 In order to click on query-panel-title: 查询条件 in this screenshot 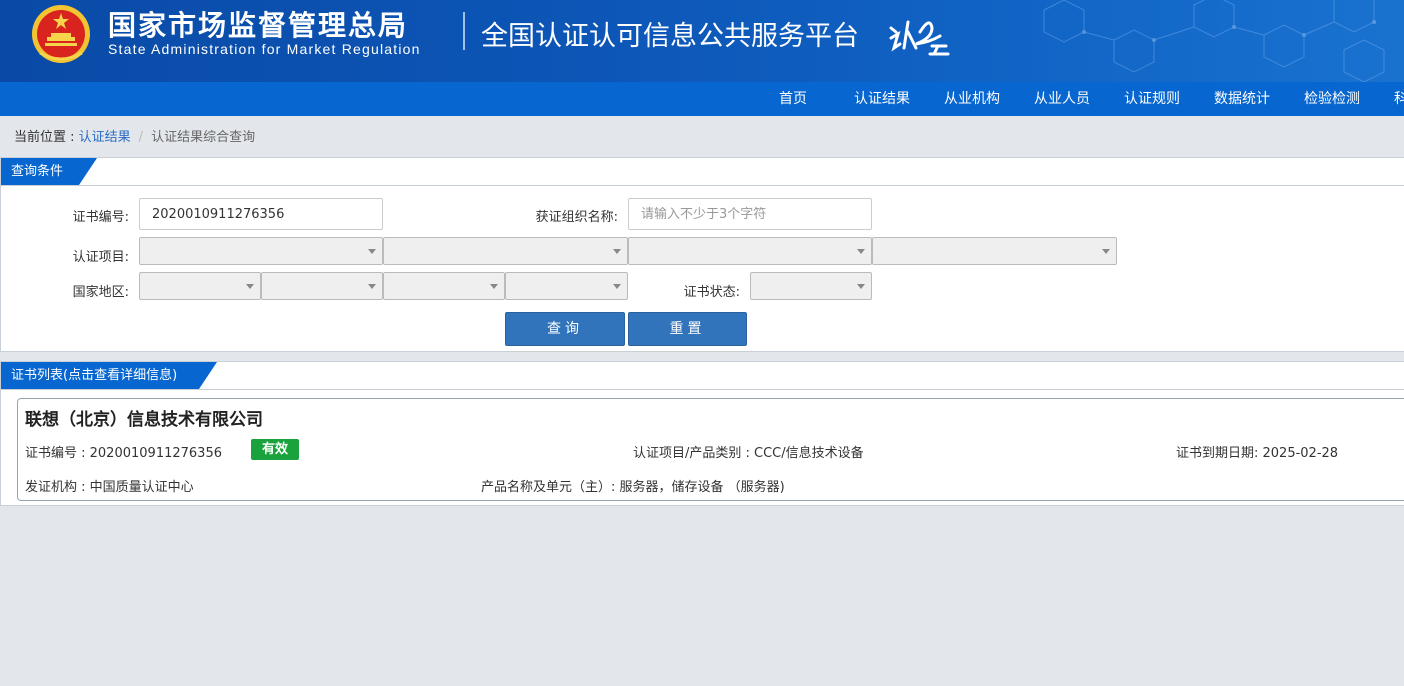, I will do `click(49, 171)`.